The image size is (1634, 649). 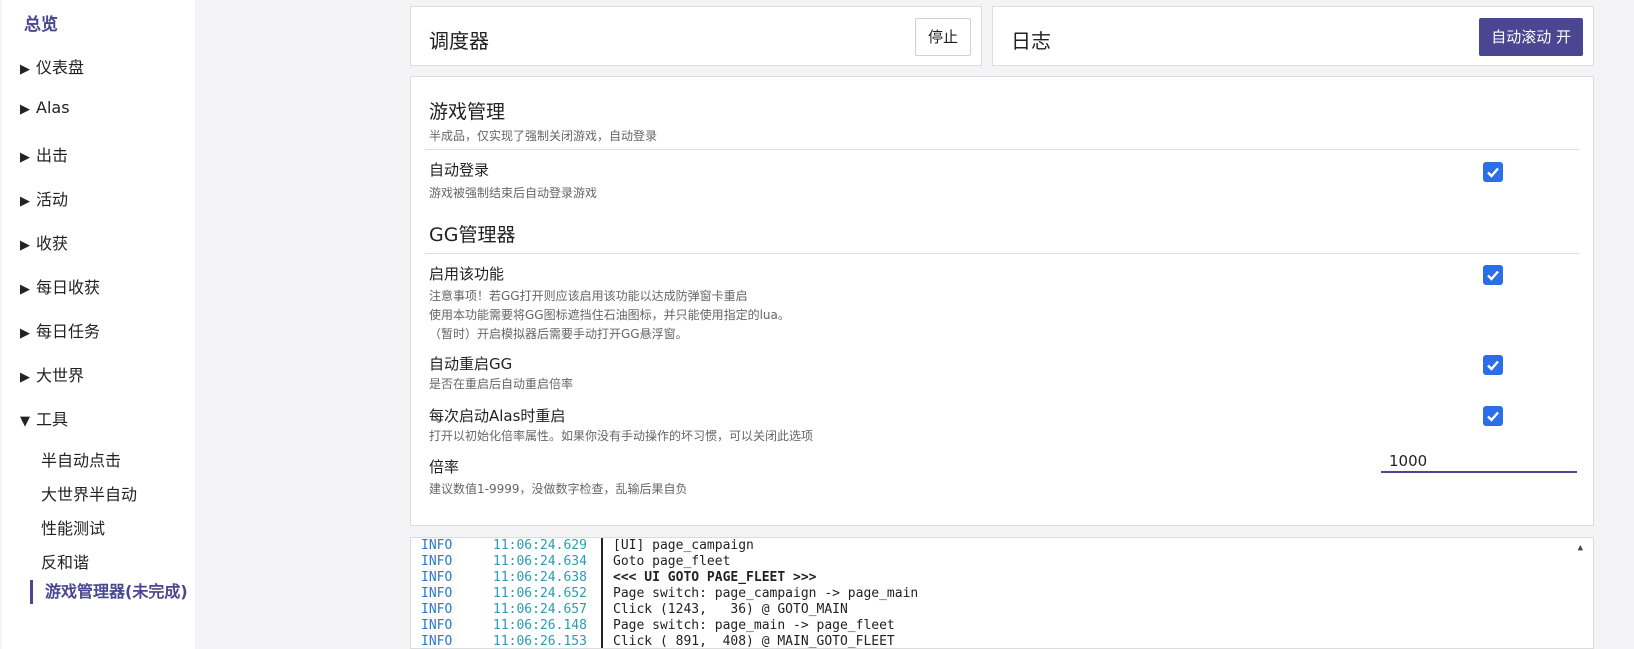 What do you see at coordinates (1479, 462) in the screenshot?
I see `rate-input` at bounding box center [1479, 462].